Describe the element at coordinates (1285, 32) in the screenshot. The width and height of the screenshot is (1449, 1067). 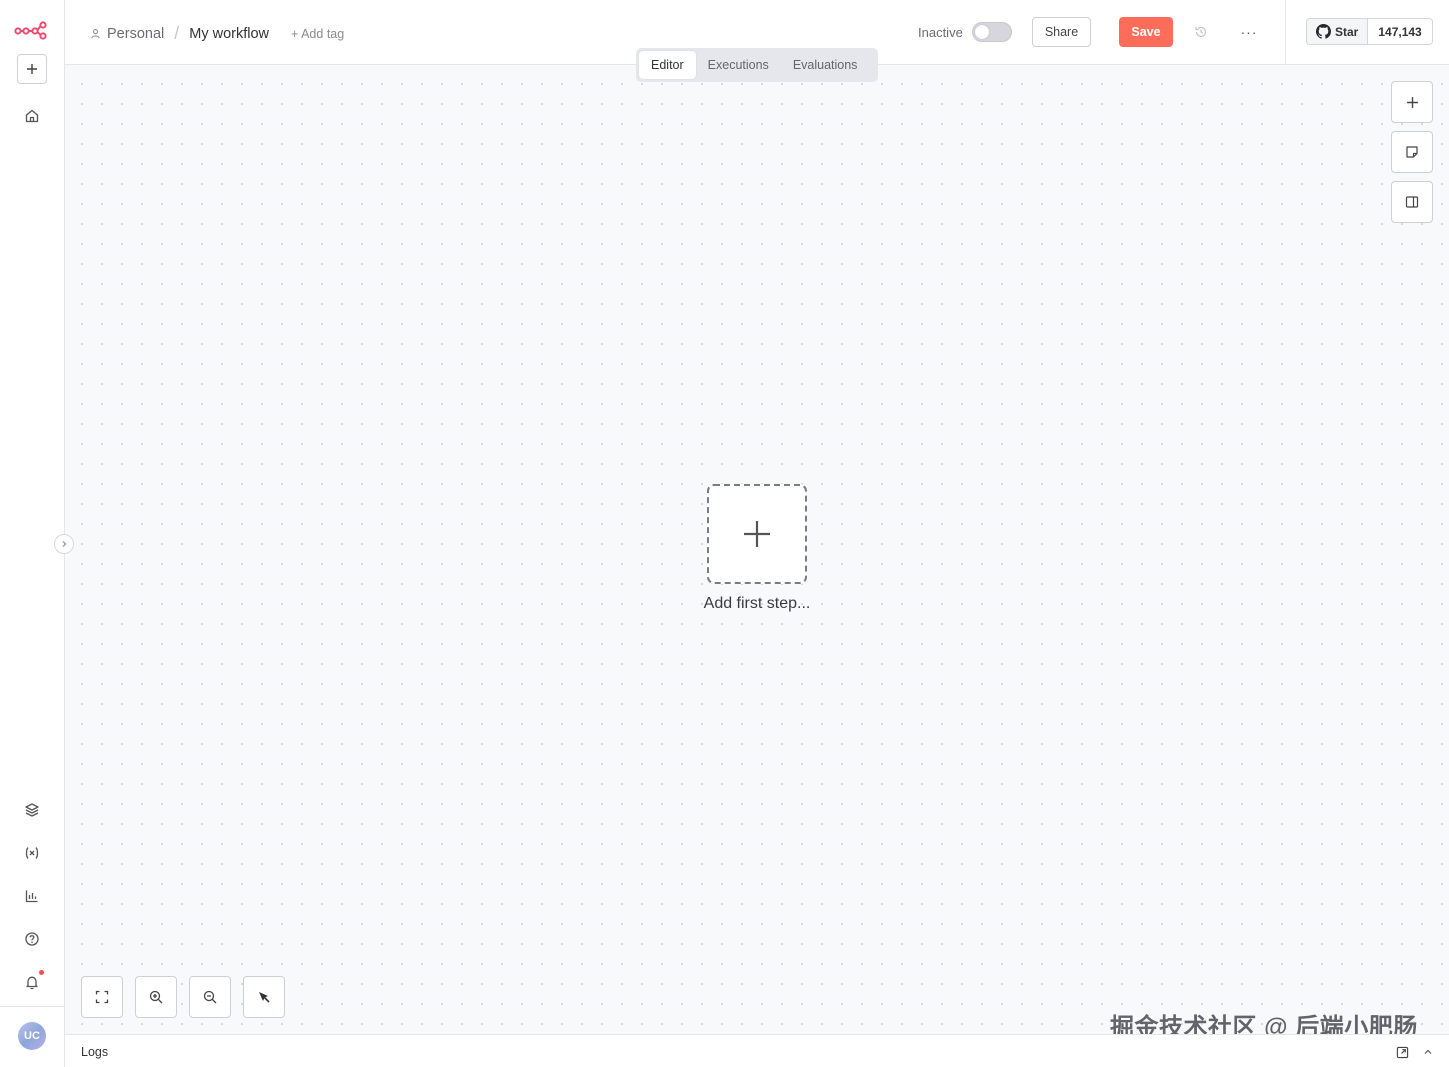
I see `header-divider` at that location.